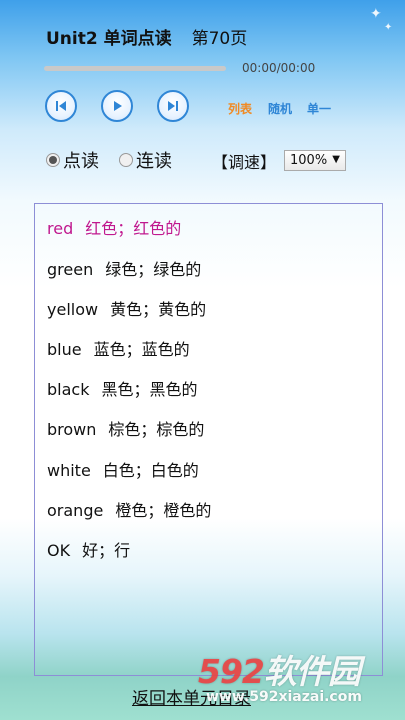 Image resolution: width=405 pixels, height=720 pixels. I want to click on word-item: white 白色；白色的, so click(123, 469).